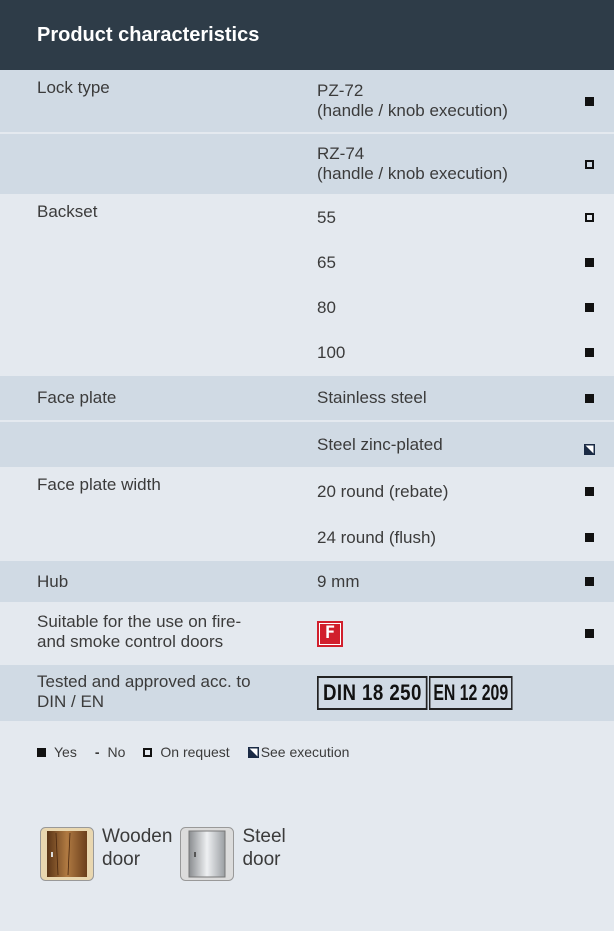 The width and height of the screenshot is (614, 931). I want to click on en-badge: EN 12 209, so click(471, 693).